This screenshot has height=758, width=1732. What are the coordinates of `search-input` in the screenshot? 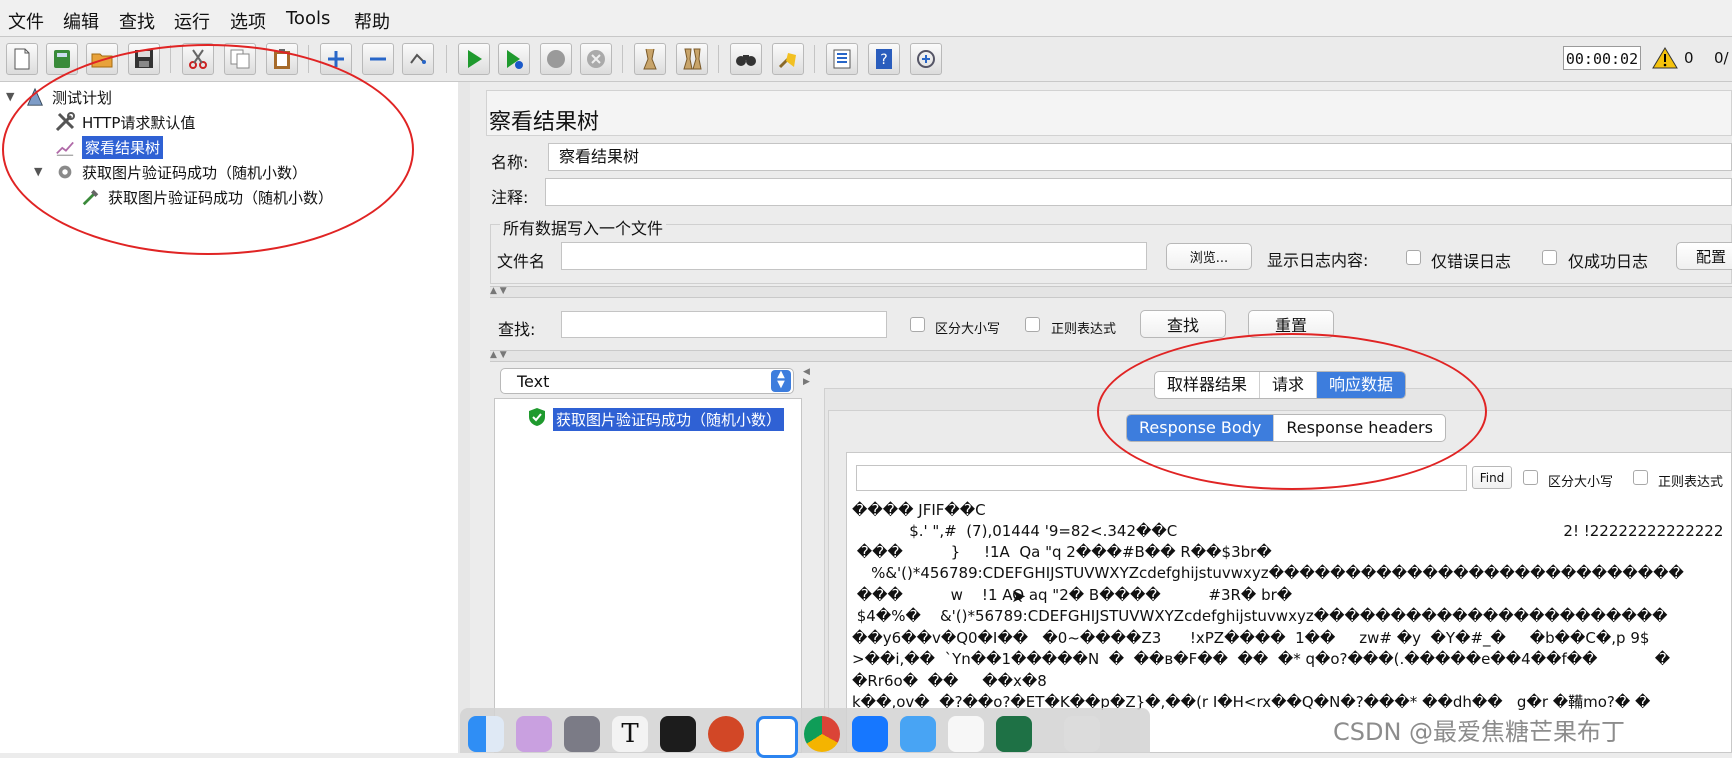 It's located at (724, 324).